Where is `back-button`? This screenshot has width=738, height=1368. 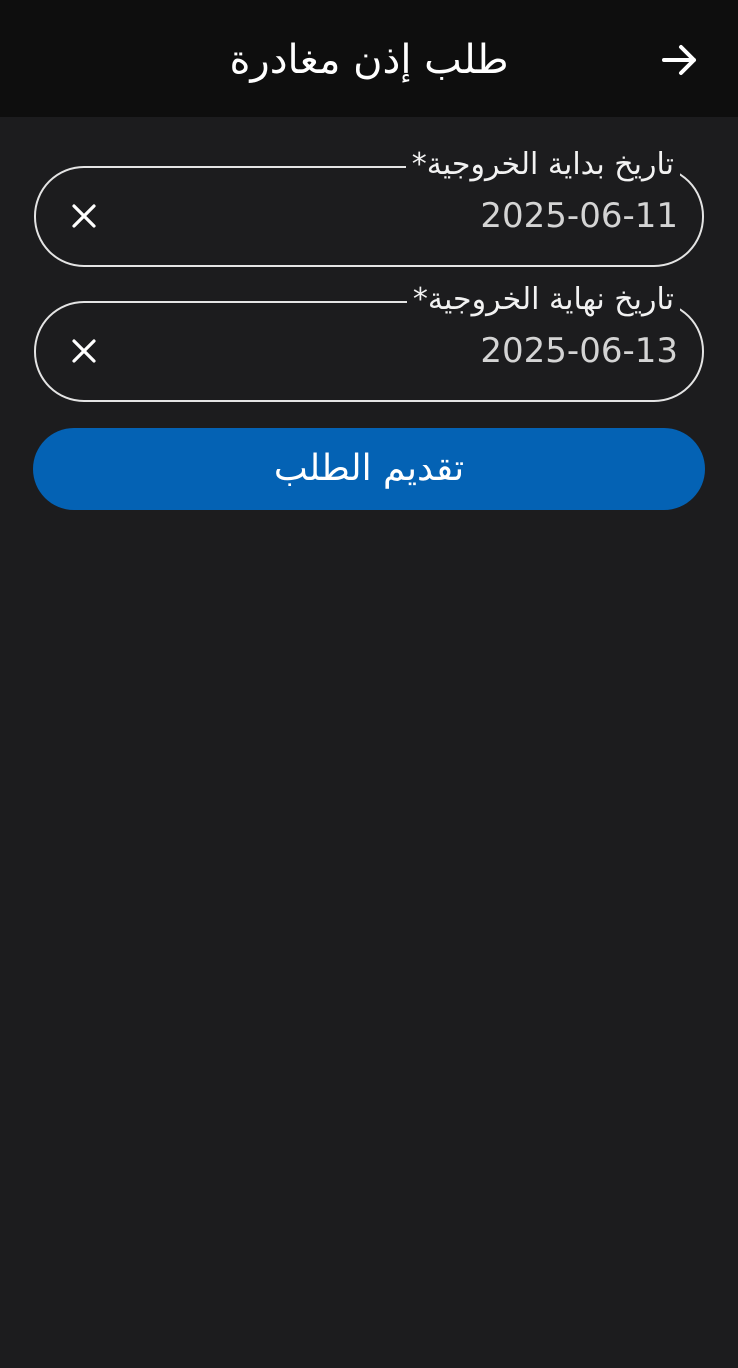 back-button is located at coordinates (680, 60).